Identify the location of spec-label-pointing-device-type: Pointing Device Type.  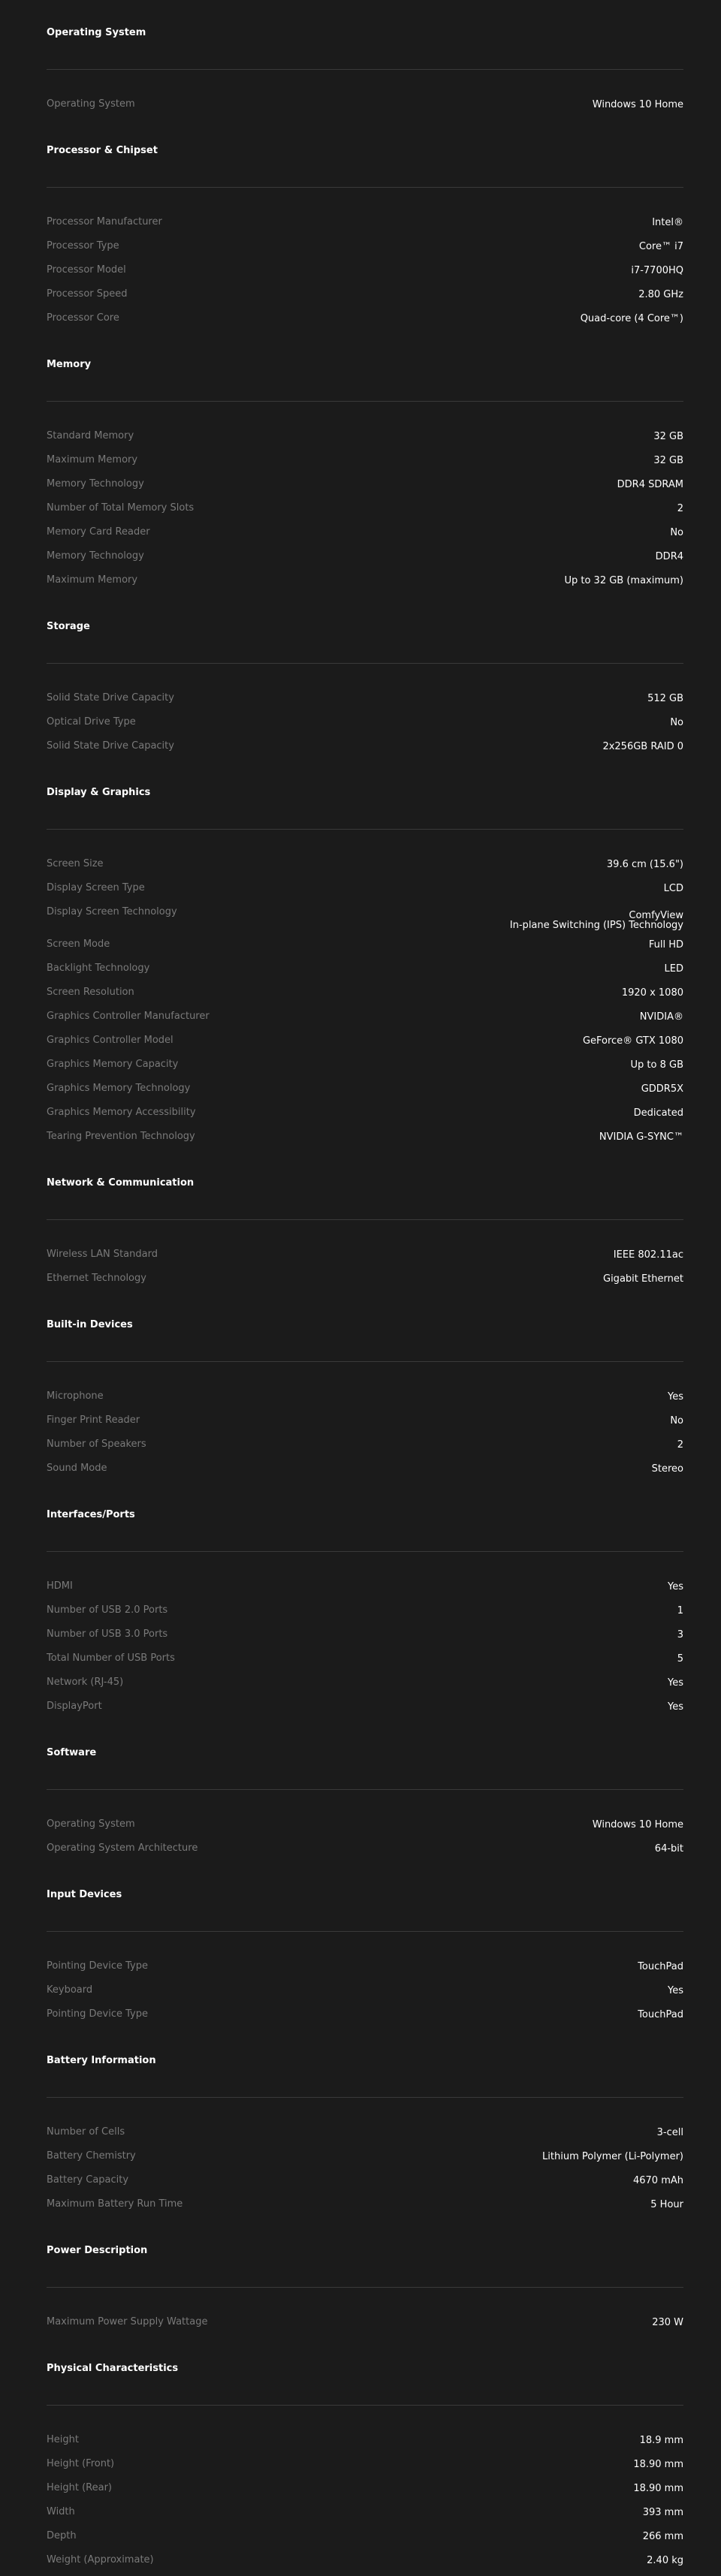
(98, 1966).